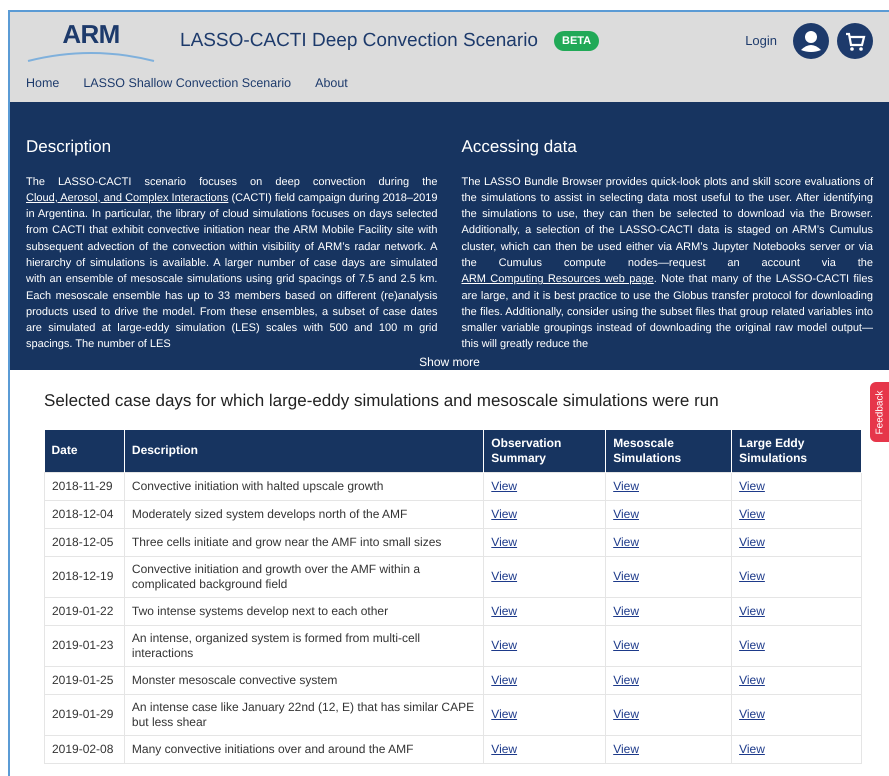 The width and height of the screenshot is (889, 776). Describe the element at coordinates (797, 451) in the screenshot. I see `column-header: Large Eddy Simulations` at that location.